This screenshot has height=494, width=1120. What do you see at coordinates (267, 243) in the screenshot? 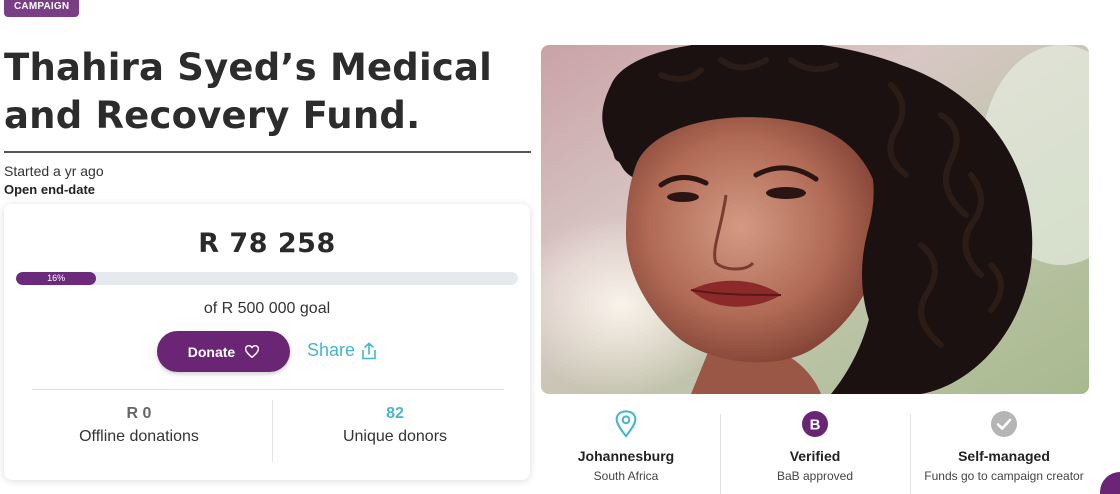
I see `raised-amount: R 78 258` at bounding box center [267, 243].